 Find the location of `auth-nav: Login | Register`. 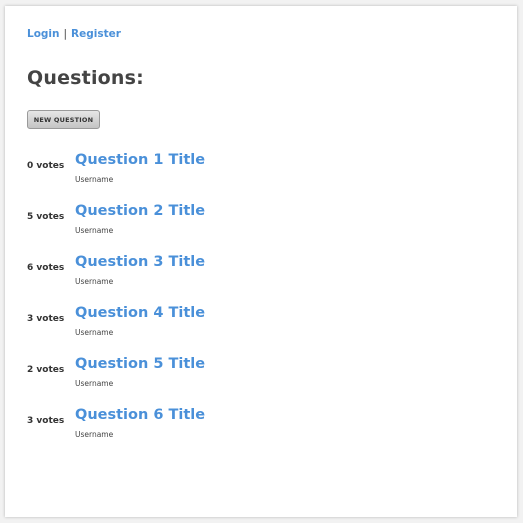

auth-nav: Login | Register is located at coordinates (74, 34).